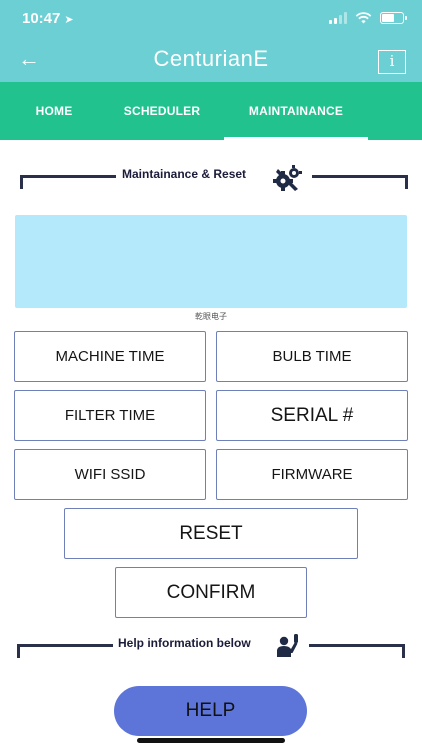 The height and width of the screenshot is (750, 422). I want to click on help-heading: Help information below, so click(184, 643).